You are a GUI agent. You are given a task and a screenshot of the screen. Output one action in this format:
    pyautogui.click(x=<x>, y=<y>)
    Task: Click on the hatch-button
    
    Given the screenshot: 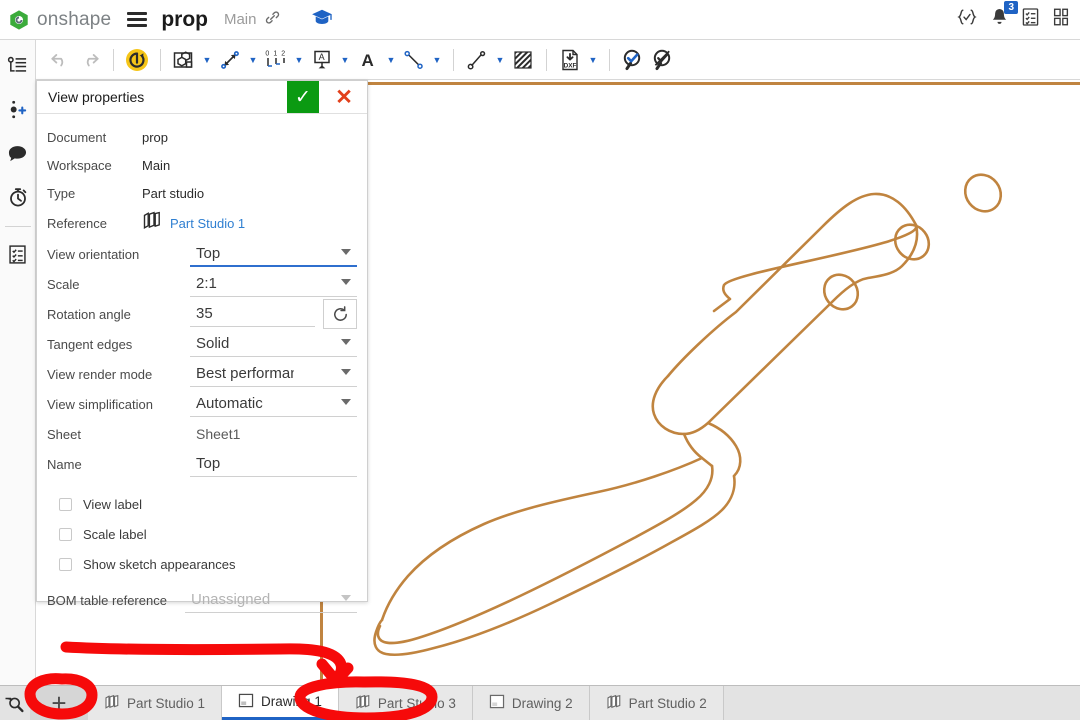 What is the action you would take?
    pyautogui.click(x=523, y=60)
    